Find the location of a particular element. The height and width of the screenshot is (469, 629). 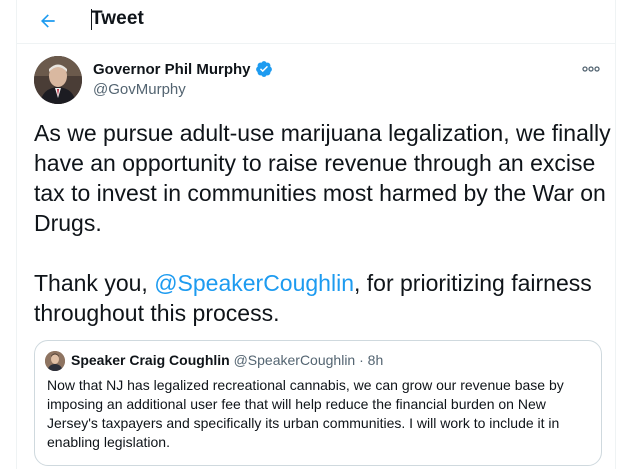

arrow-left-icon is located at coordinates (48, 21).